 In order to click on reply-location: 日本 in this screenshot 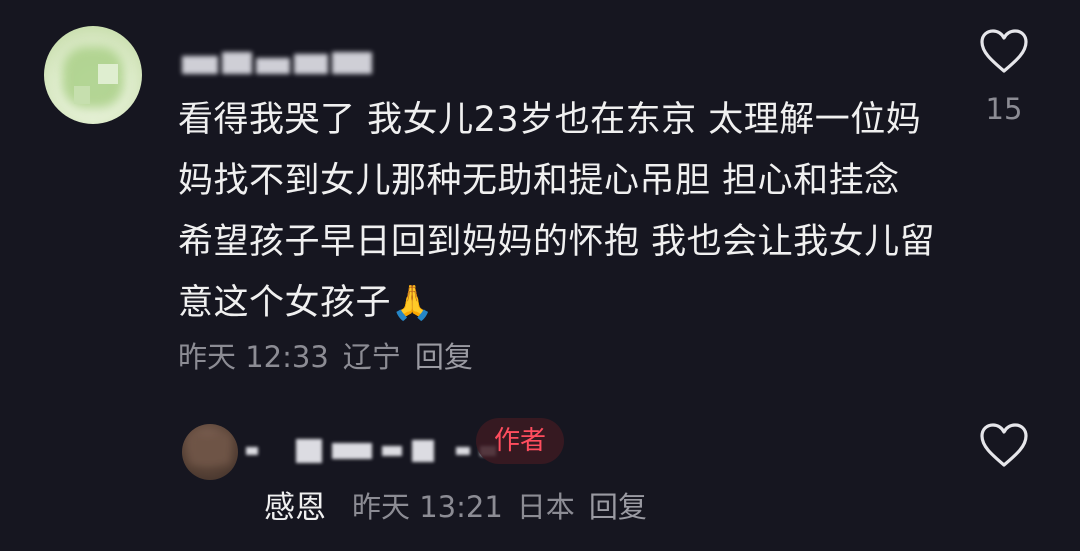, I will do `click(545, 507)`.